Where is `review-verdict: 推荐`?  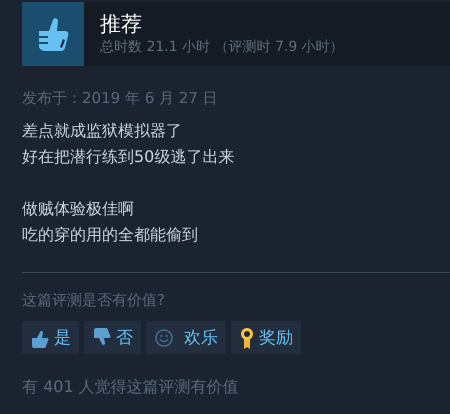
review-verdict: 推荐 is located at coordinates (121, 24).